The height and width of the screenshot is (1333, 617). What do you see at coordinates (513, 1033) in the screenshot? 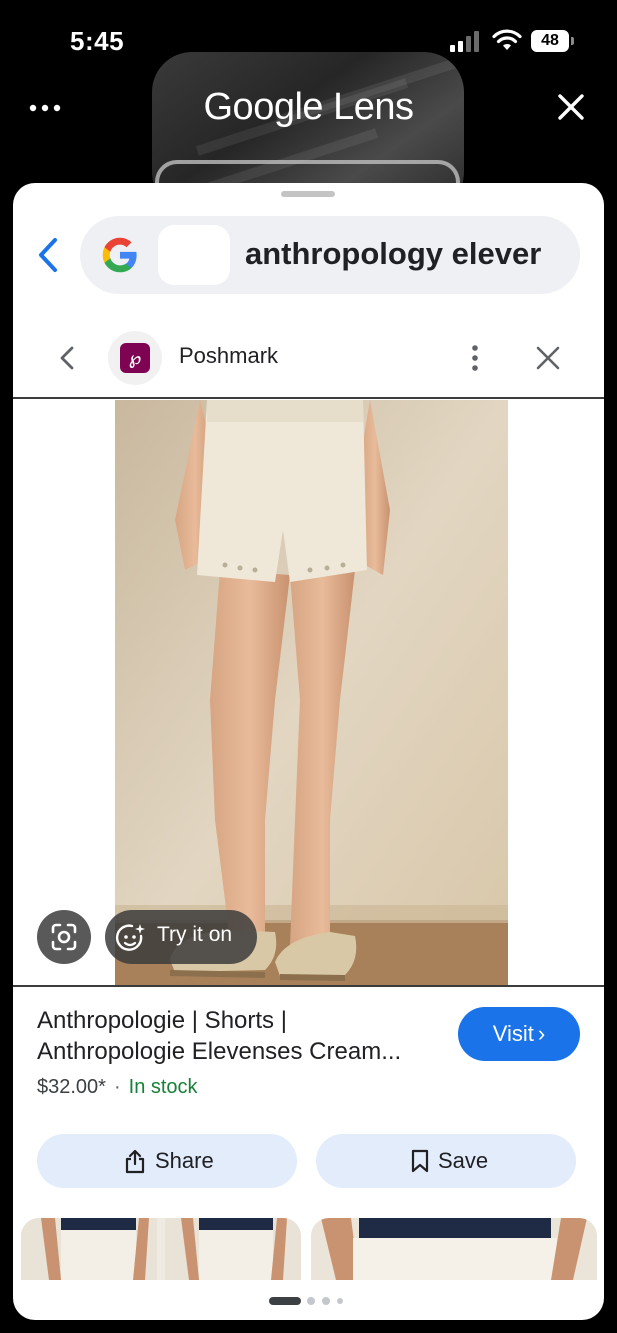
I see `visit-label: Visit` at bounding box center [513, 1033].